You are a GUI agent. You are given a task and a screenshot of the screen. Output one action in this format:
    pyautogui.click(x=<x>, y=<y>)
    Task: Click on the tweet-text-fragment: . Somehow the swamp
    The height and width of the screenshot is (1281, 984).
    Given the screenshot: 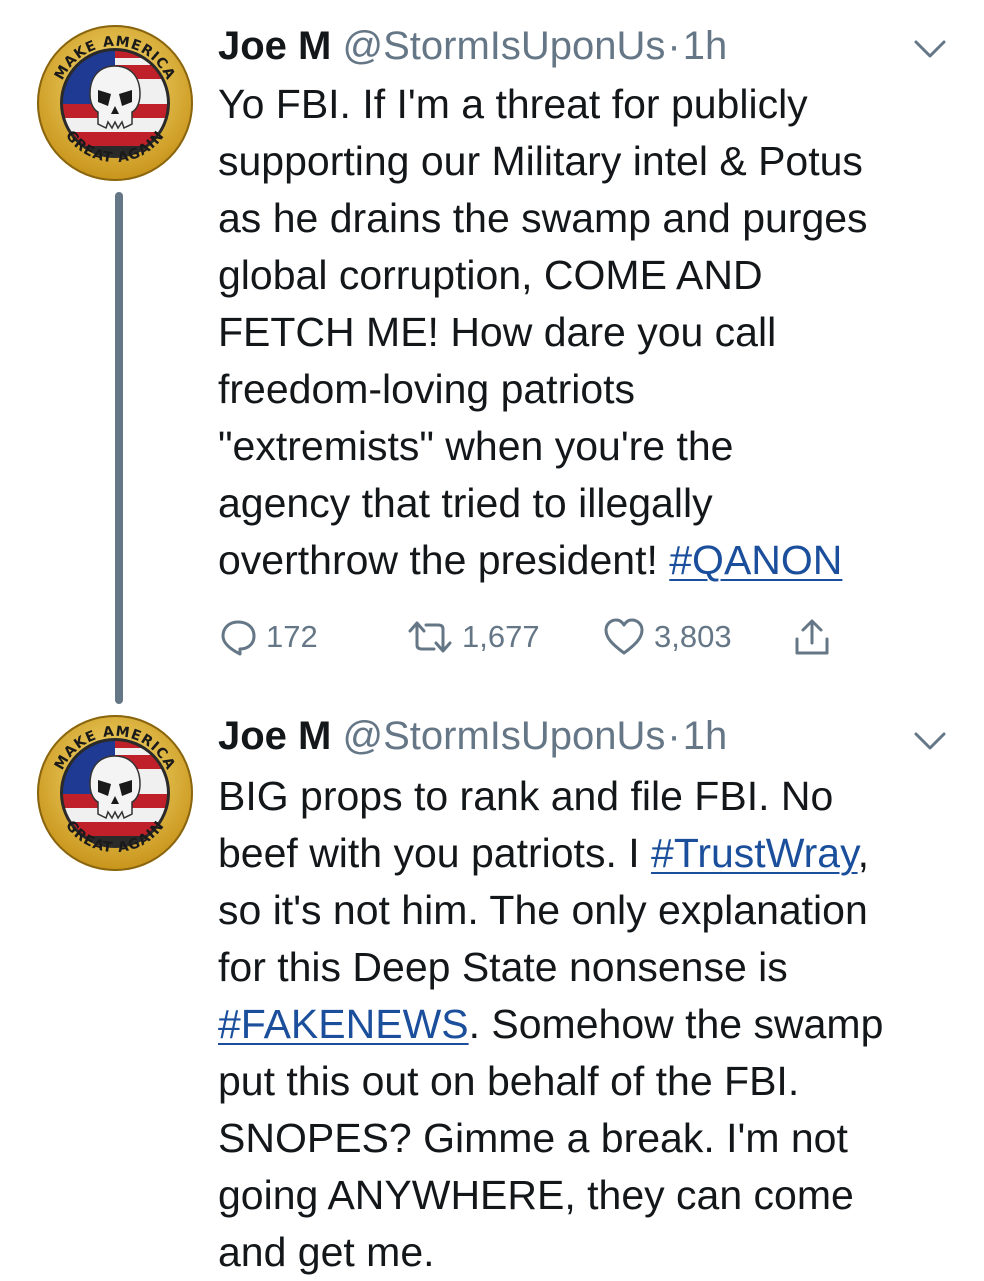 What is the action you would take?
    pyautogui.click(x=676, y=1024)
    